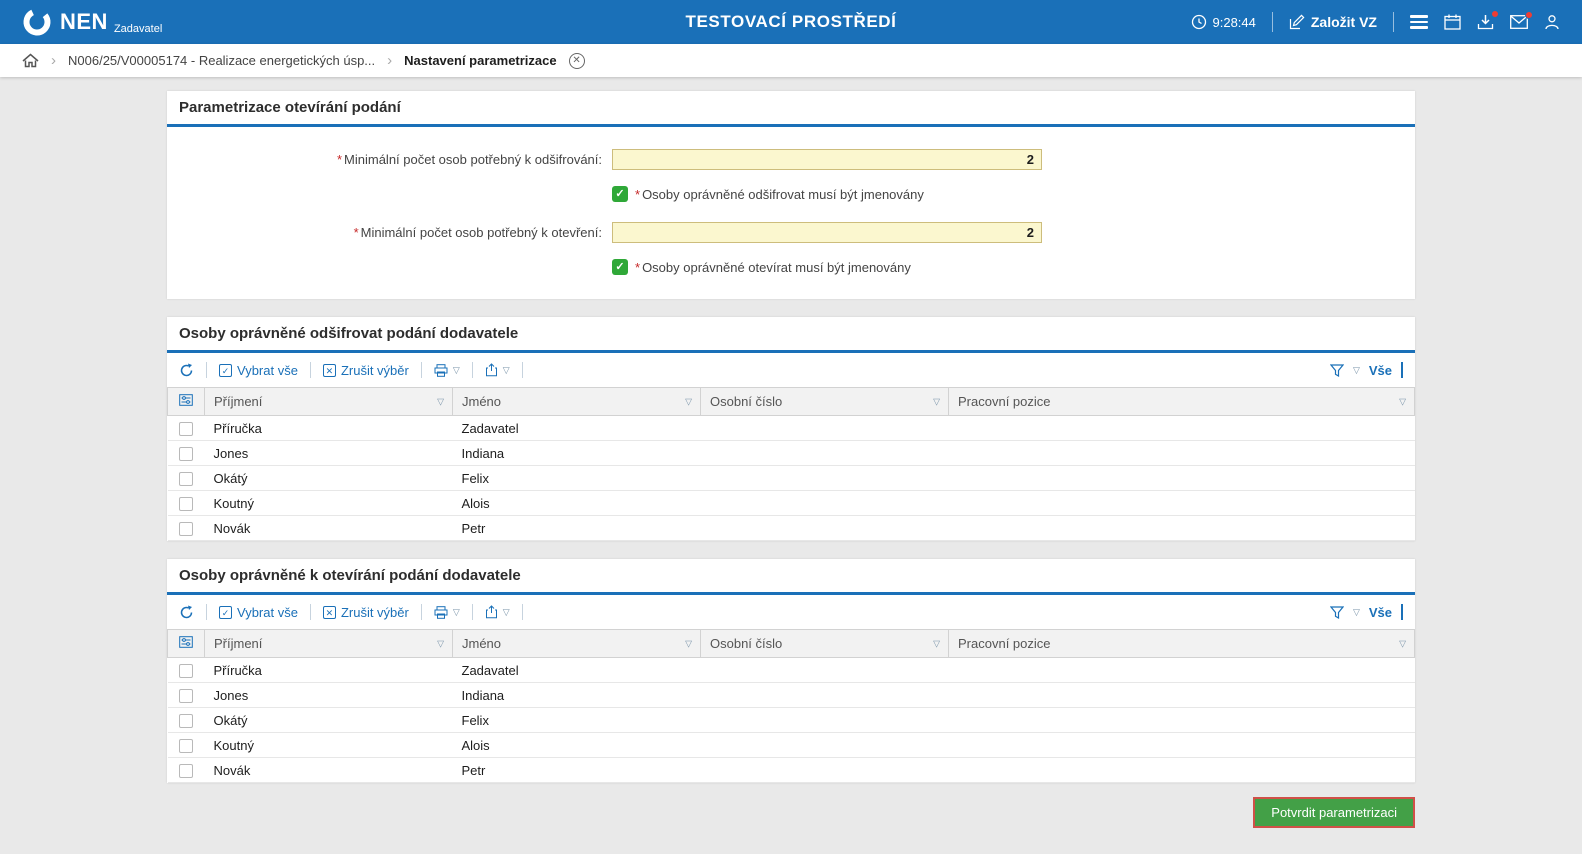 The height and width of the screenshot is (854, 1582). I want to click on calendar-button, so click(1452, 22).